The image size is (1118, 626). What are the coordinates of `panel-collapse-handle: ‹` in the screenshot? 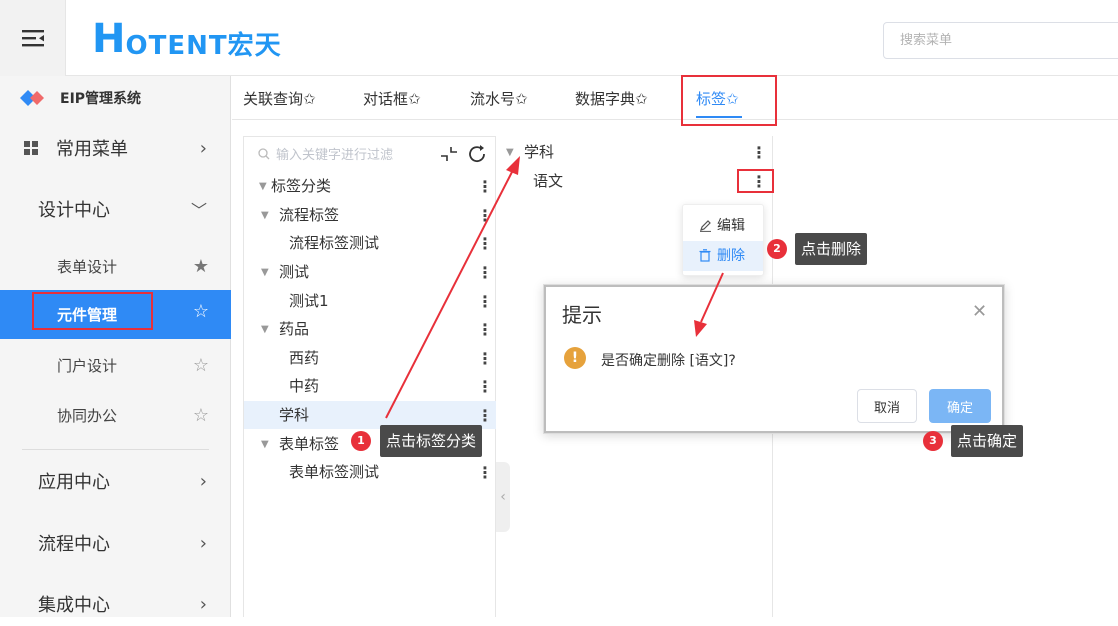 It's located at (503, 497).